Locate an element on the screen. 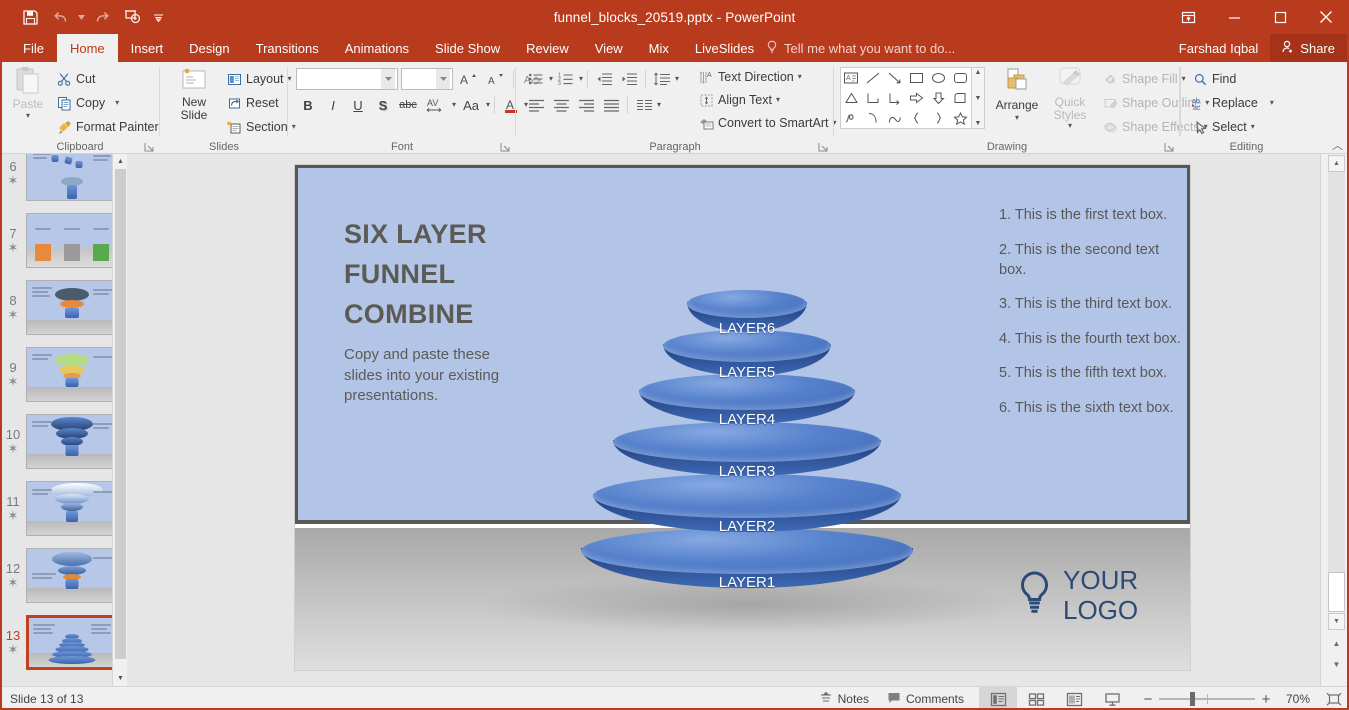  shape-elbow-arrow-icon is located at coordinates (895, 98).